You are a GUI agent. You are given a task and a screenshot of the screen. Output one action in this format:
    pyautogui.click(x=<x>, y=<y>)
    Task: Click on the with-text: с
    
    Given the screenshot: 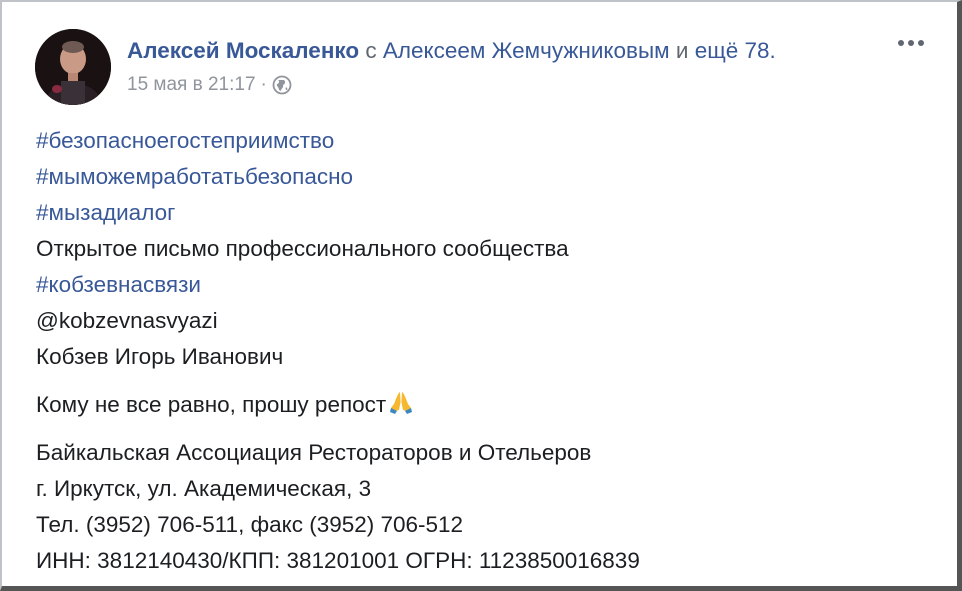 What is the action you would take?
    pyautogui.click(x=371, y=50)
    